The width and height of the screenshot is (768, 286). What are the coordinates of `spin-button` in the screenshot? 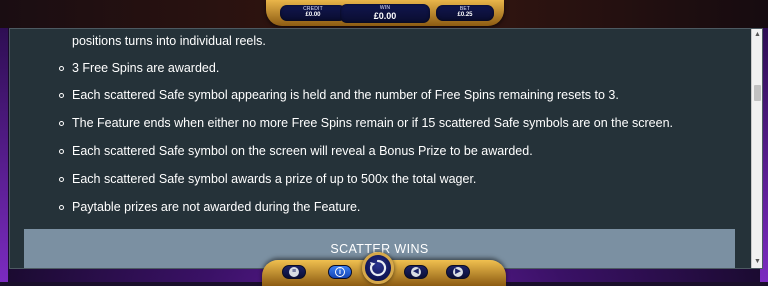 It's located at (378, 268).